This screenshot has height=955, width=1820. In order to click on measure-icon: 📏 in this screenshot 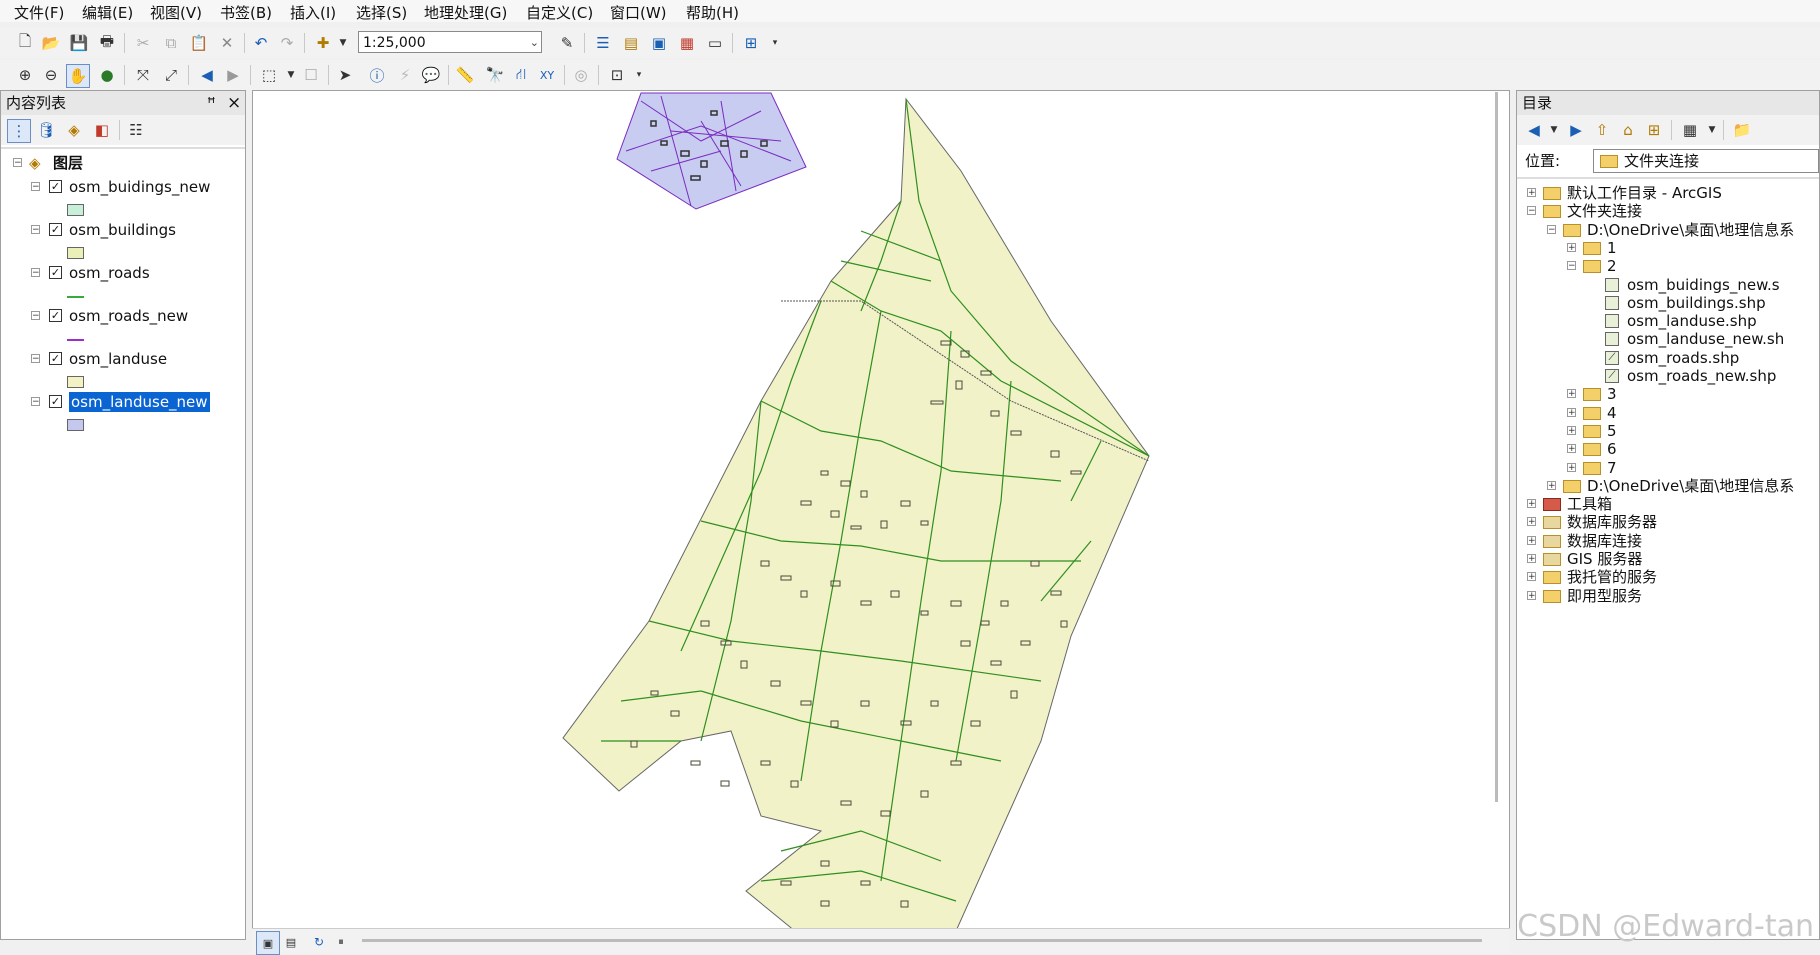, I will do `click(465, 75)`.